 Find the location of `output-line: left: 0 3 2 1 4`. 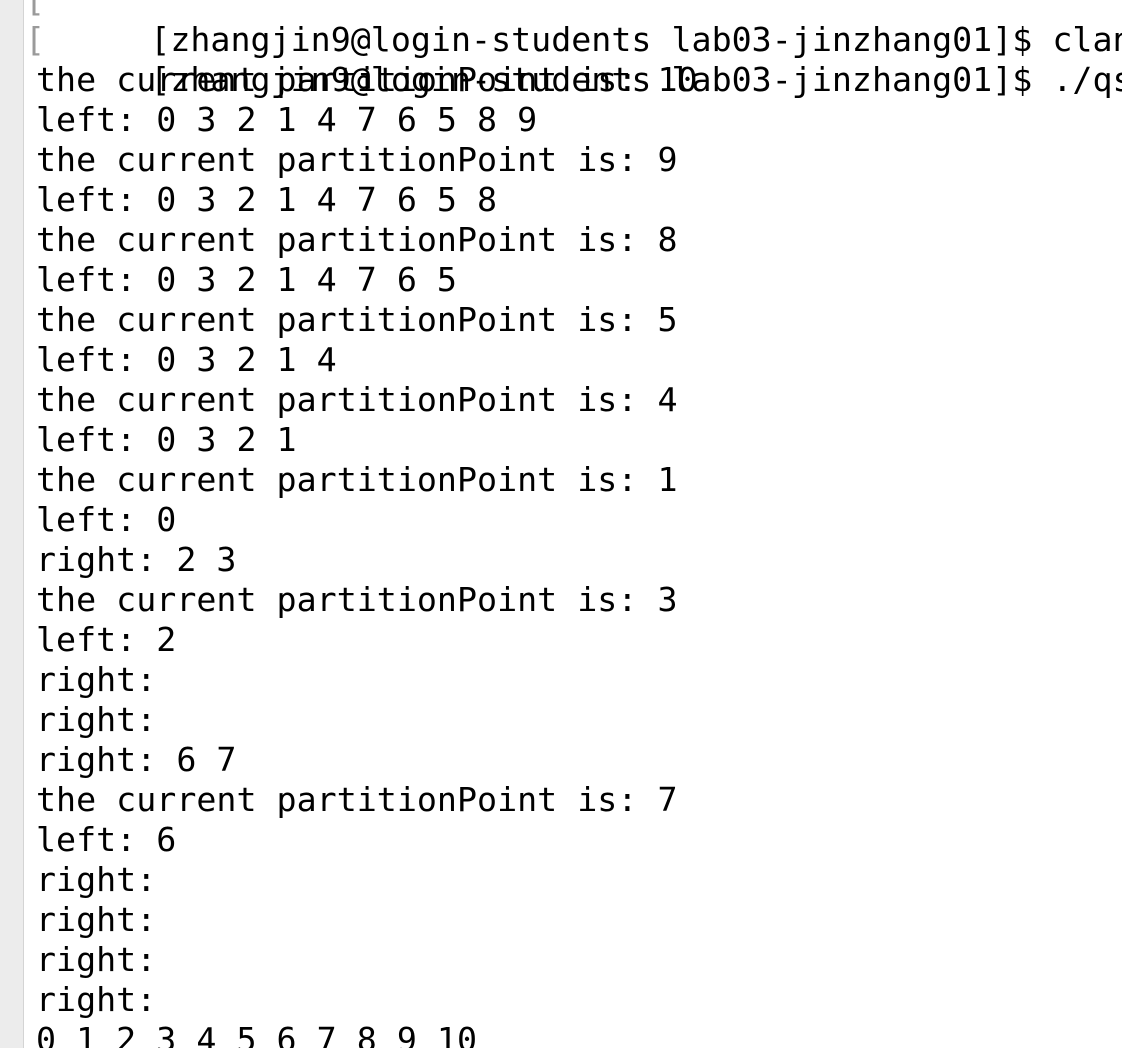

output-line: left: 0 3 2 1 4 is located at coordinates (186, 359).